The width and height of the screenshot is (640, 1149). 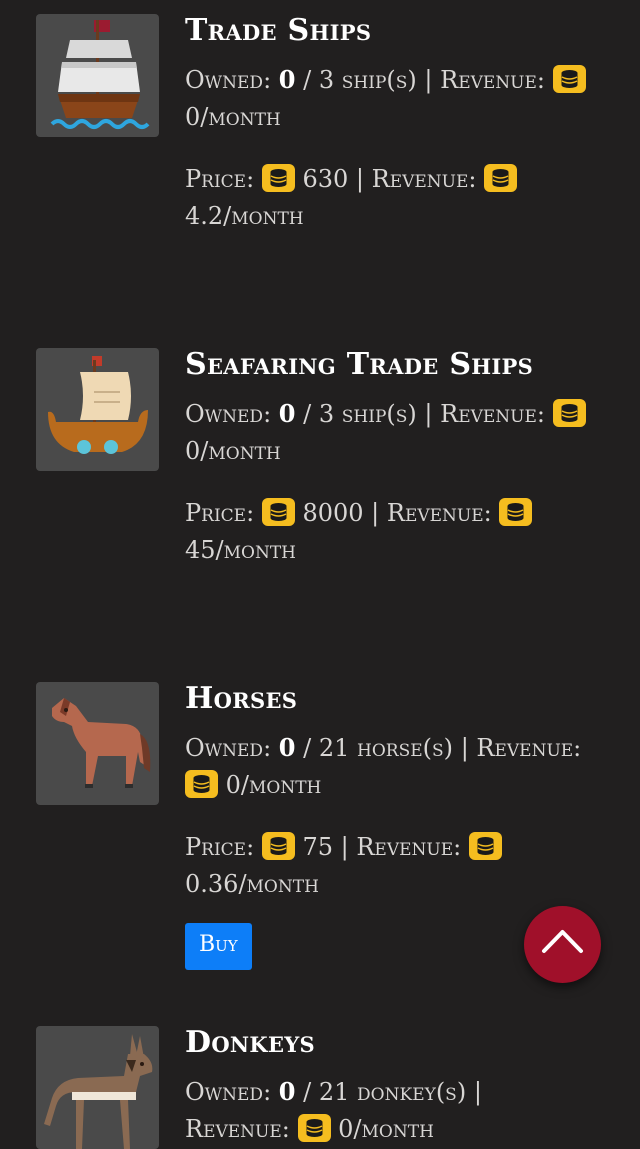 What do you see at coordinates (97, 75) in the screenshot?
I see `ship-icon` at bounding box center [97, 75].